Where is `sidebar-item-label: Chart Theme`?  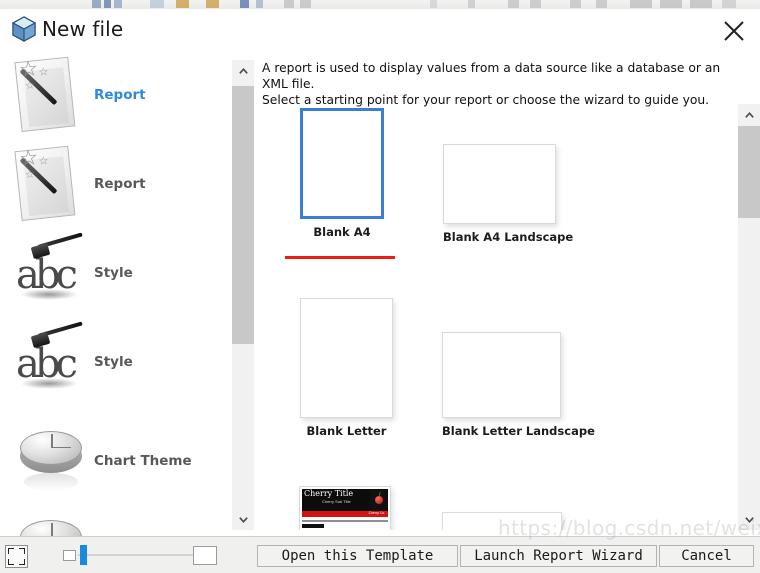
sidebar-item-label: Chart Theme is located at coordinates (143, 460).